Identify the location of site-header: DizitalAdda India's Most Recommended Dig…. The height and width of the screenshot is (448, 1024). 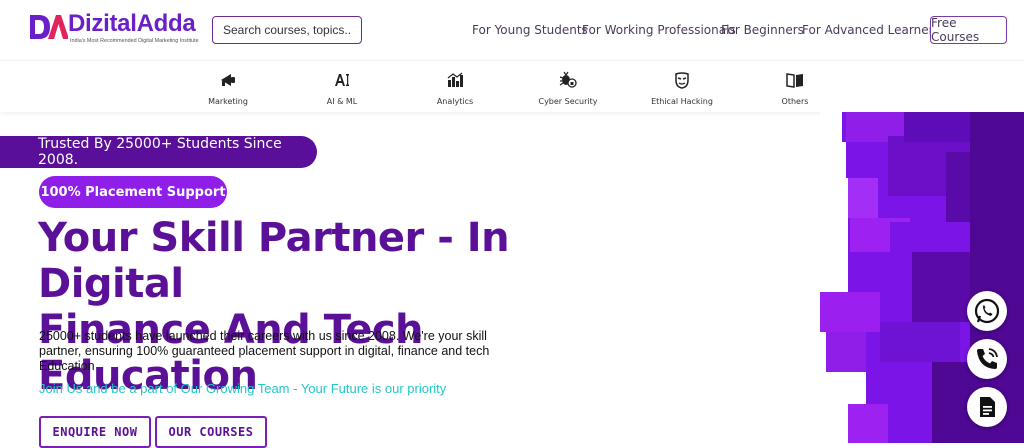
(512, 30).